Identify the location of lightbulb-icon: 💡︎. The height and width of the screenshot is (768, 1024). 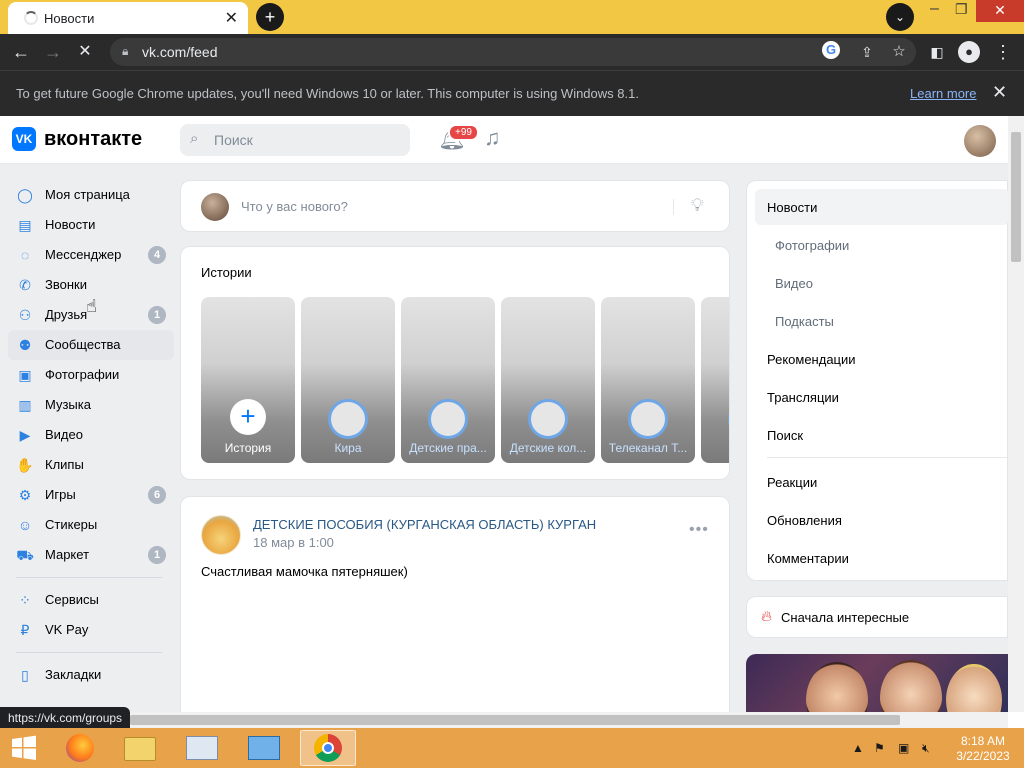
(697, 205).